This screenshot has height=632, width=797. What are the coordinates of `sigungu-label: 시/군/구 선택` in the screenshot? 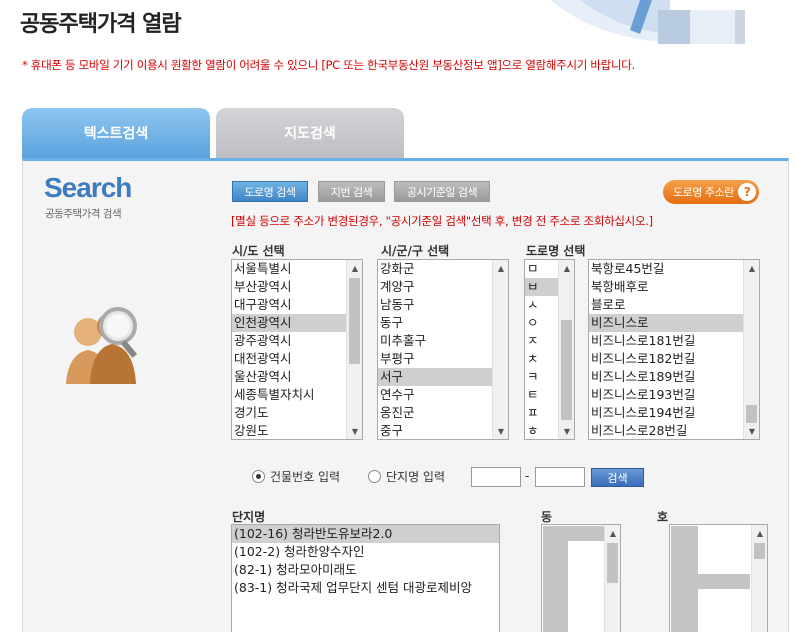 It's located at (415, 251).